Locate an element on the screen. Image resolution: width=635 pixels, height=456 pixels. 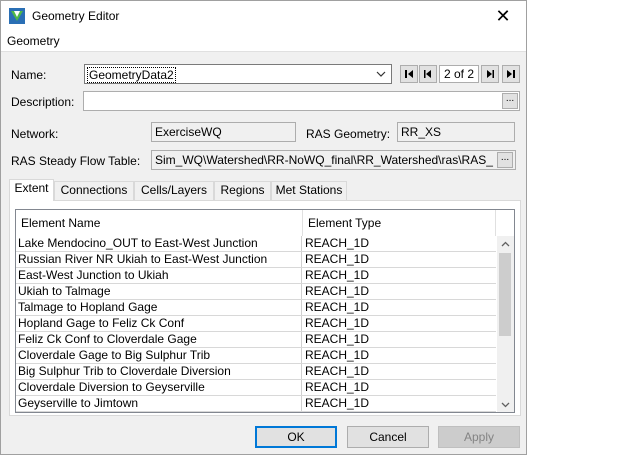
menu-bar: Geometry is located at coordinates (263, 41).